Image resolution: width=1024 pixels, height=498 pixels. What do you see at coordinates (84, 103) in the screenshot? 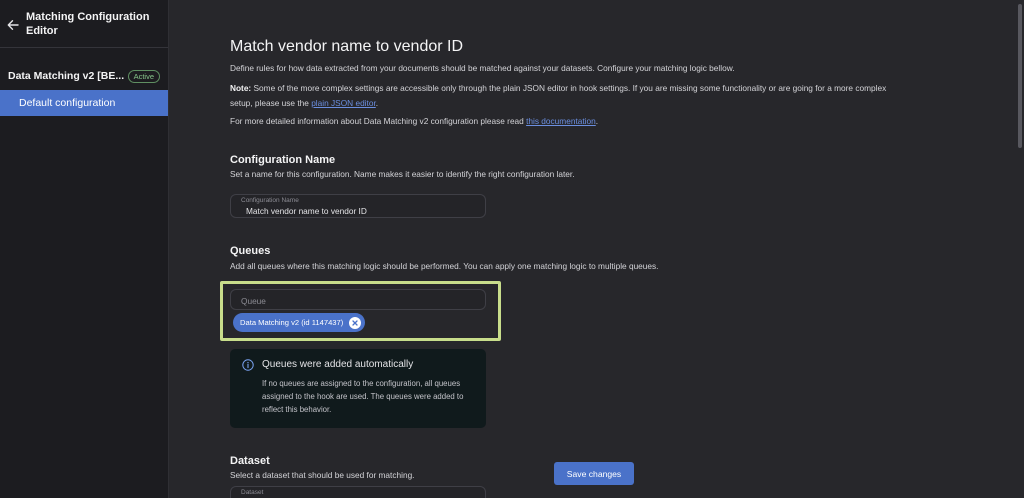
I see `sidebar-item-default-configuration: Default configuration` at bounding box center [84, 103].